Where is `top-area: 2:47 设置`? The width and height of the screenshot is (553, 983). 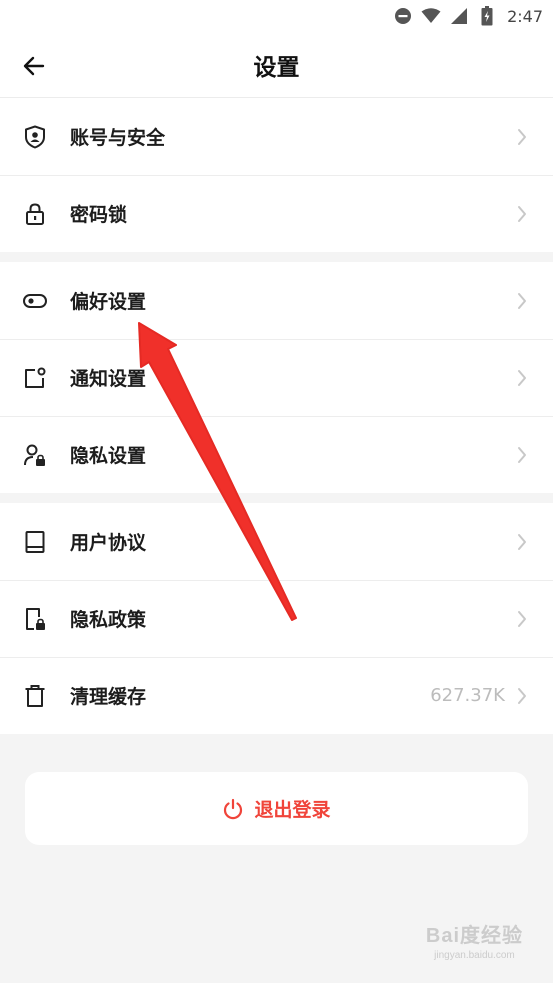 top-area: 2:47 设置 is located at coordinates (276, 49).